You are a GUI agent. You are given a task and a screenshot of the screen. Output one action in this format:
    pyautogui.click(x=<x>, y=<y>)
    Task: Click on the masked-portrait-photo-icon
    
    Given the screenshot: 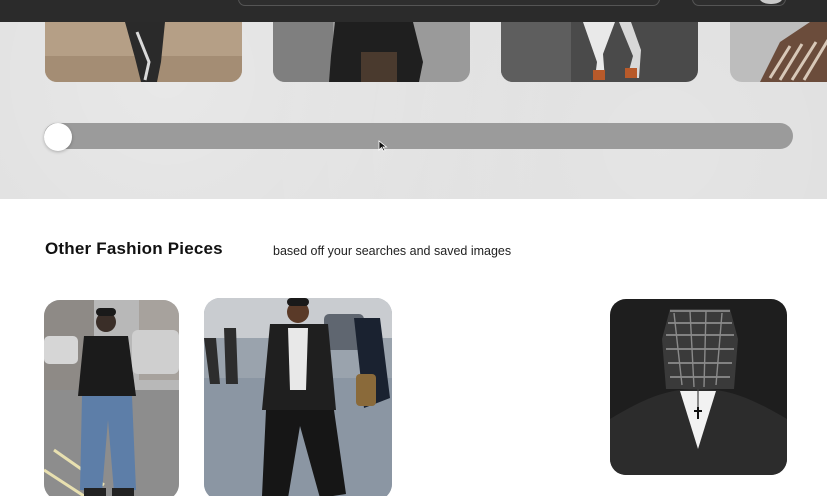 What is the action you would take?
    pyautogui.click(x=698, y=387)
    